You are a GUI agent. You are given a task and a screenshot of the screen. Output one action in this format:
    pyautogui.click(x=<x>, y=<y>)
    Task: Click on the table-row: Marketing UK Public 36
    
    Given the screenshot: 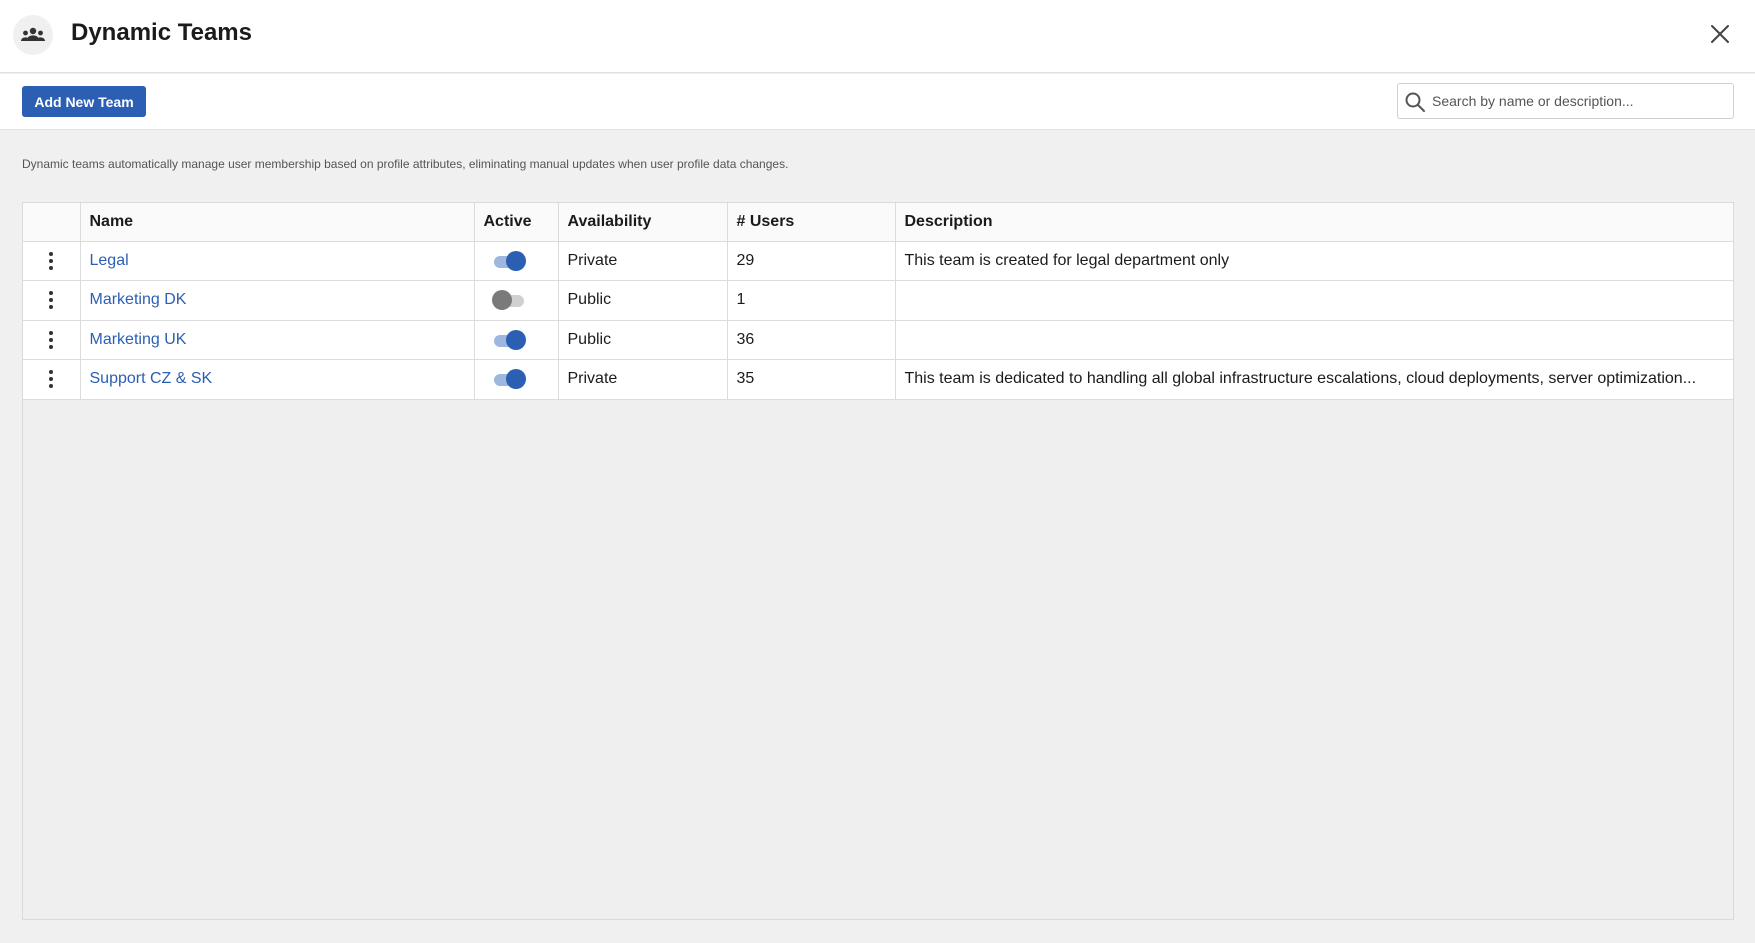 What is the action you would take?
    pyautogui.click(x=878, y=340)
    